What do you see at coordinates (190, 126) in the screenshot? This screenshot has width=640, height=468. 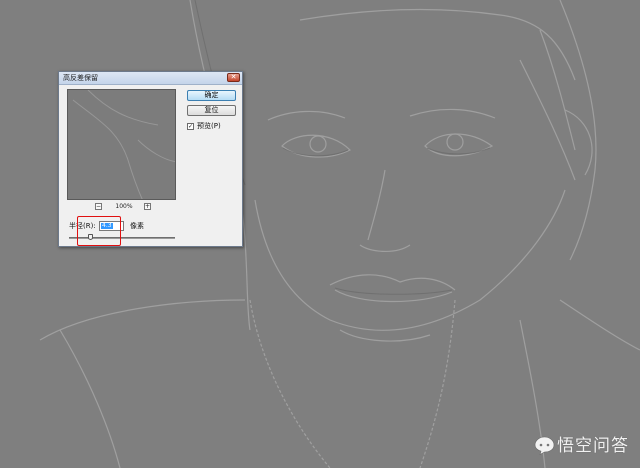 I see `preview-checkbox: ✓` at bounding box center [190, 126].